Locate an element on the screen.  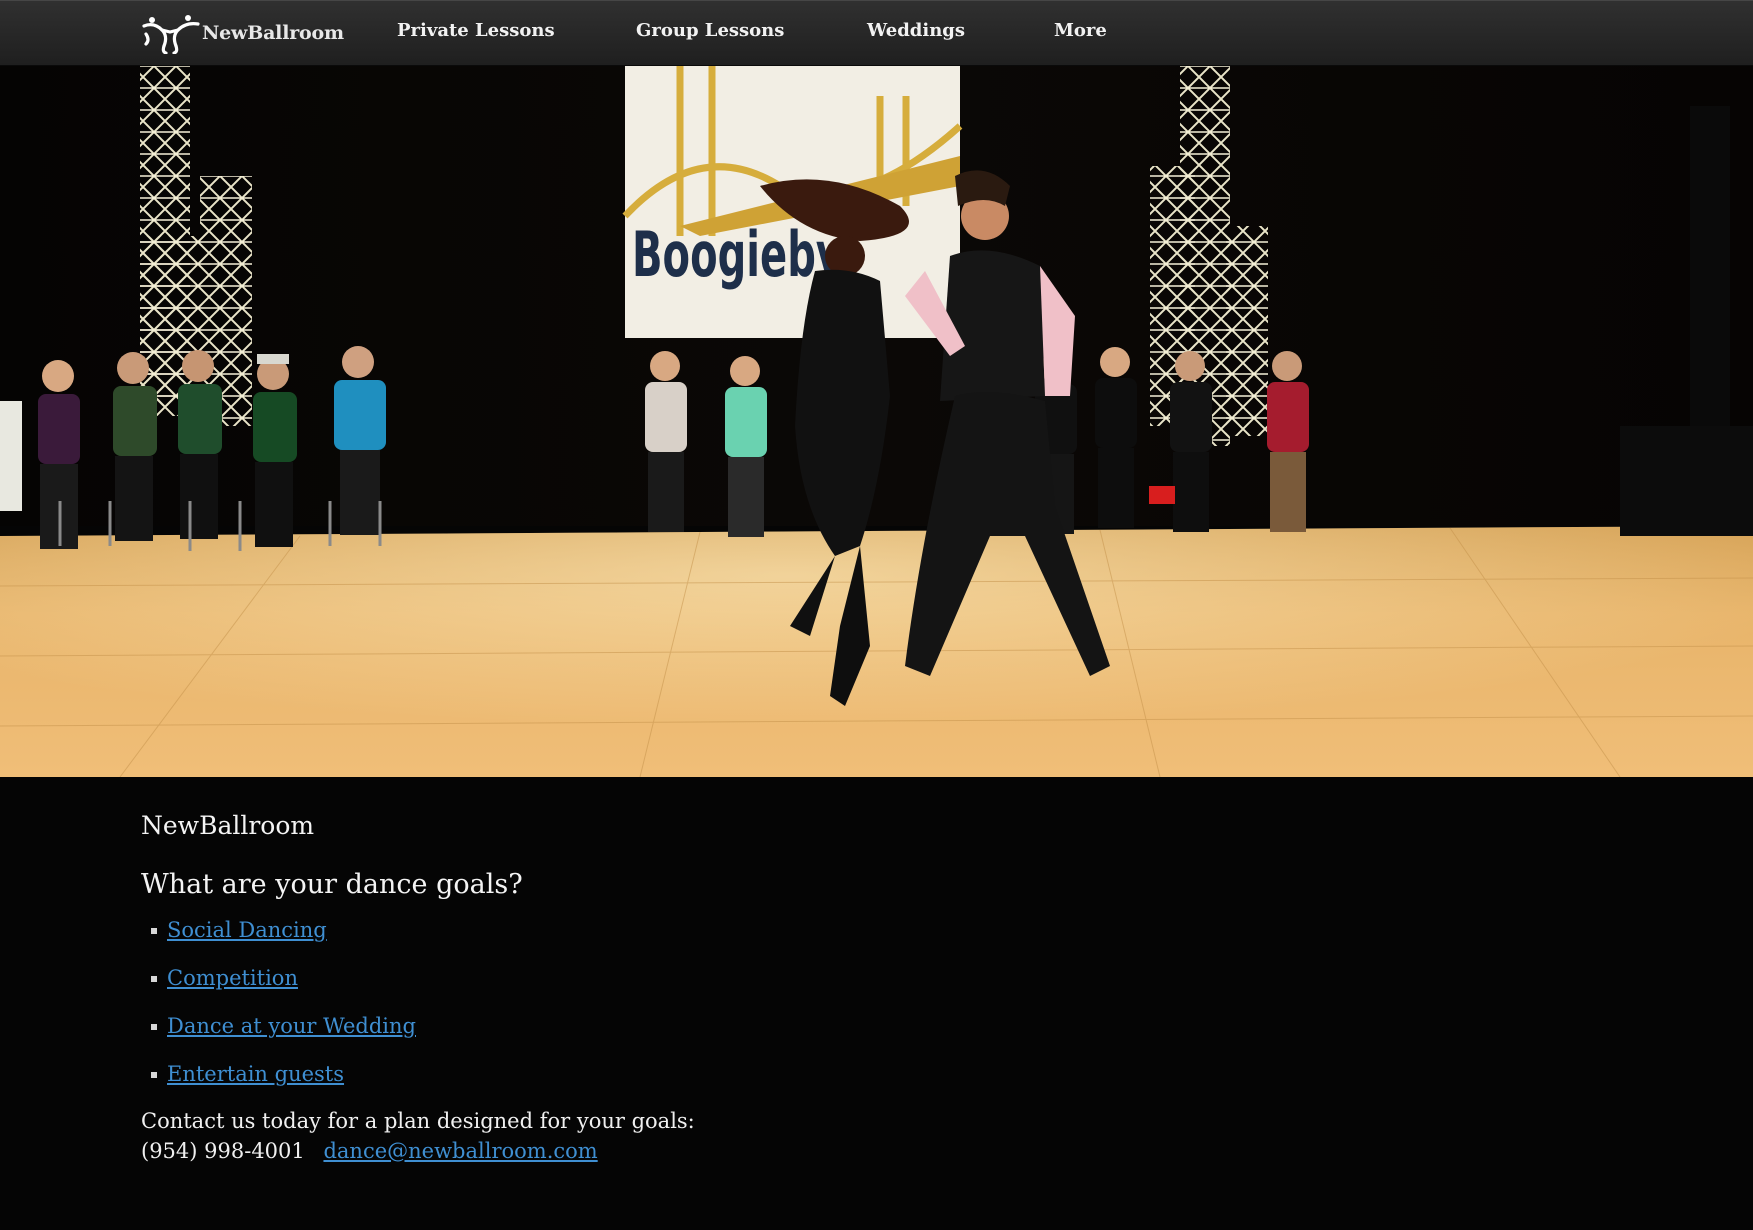
nav-weddings: Weddings is located at coordinates (916, 30).